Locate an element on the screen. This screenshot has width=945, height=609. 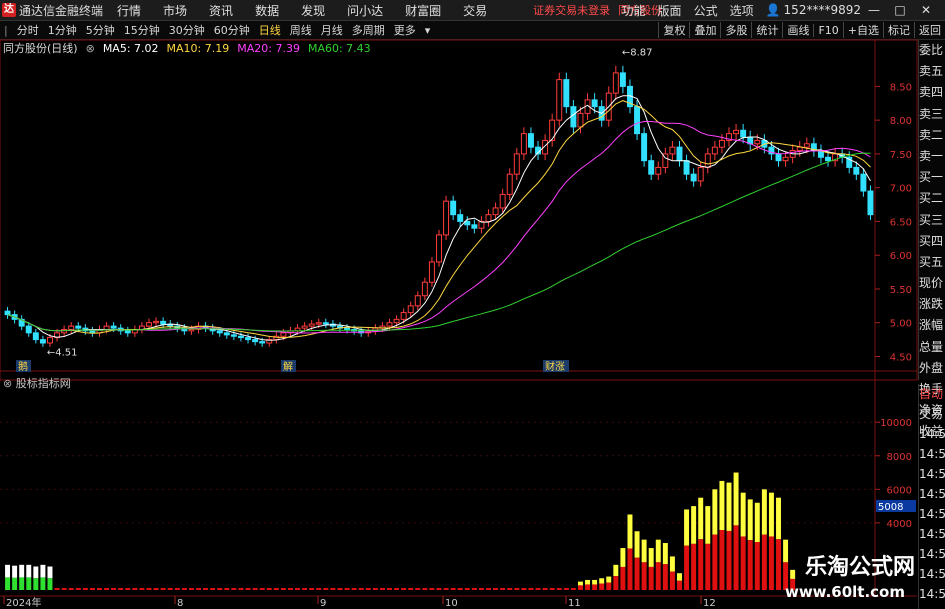
y-tick-label: 7.50 is located at coordinates (901, 155).